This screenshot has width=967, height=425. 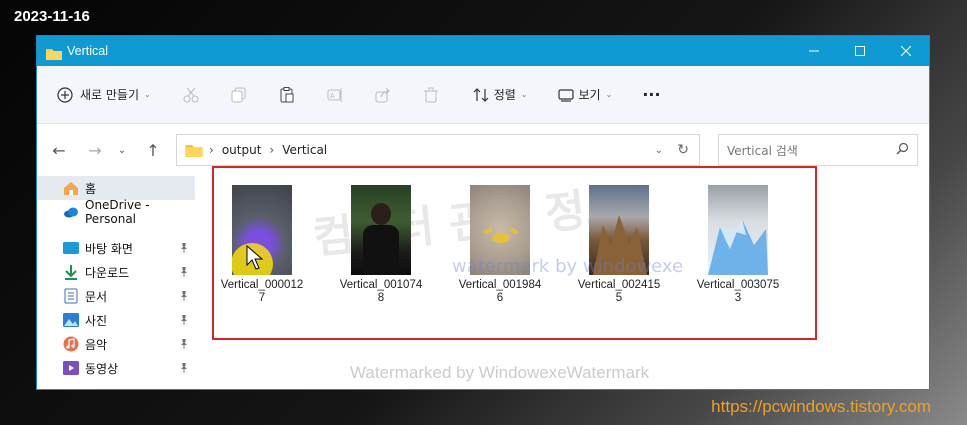 I want to click on command-bar: 새로 만들기 ⌄ A 정렬 ⌄ 보기 ⌄ ···, so click(x=483, y=95).